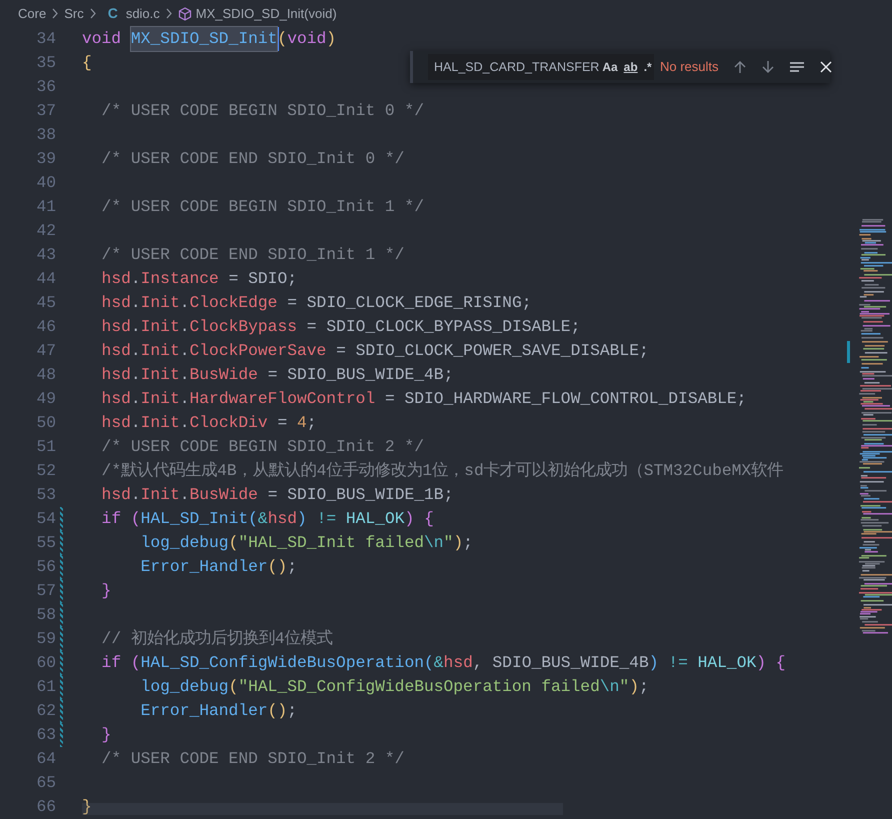 The image size is (892, 819). Describe the element at coordinates (234, 303) in the screenshot. I see `code-token: ClockEdge` at that location.